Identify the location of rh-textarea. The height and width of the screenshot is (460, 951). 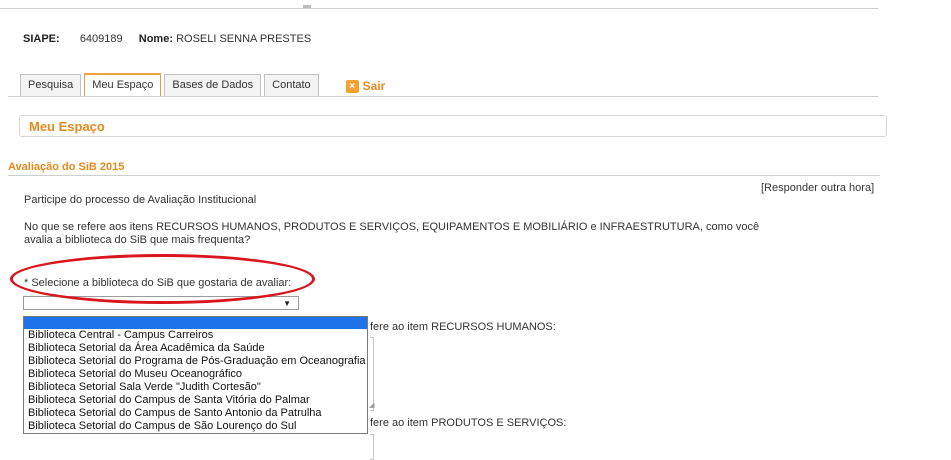
(372, 374).